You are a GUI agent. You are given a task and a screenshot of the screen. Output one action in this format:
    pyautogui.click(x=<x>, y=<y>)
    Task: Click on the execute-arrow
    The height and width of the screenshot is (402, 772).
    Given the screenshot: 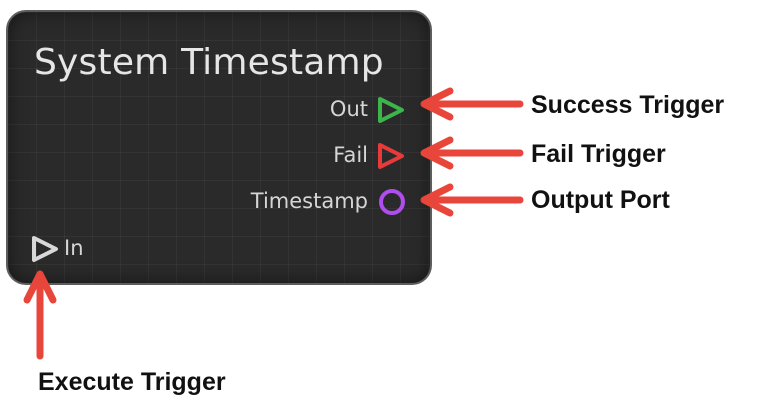 What is the action you would take?
    pyautogui.click(x=40, y=315)
    